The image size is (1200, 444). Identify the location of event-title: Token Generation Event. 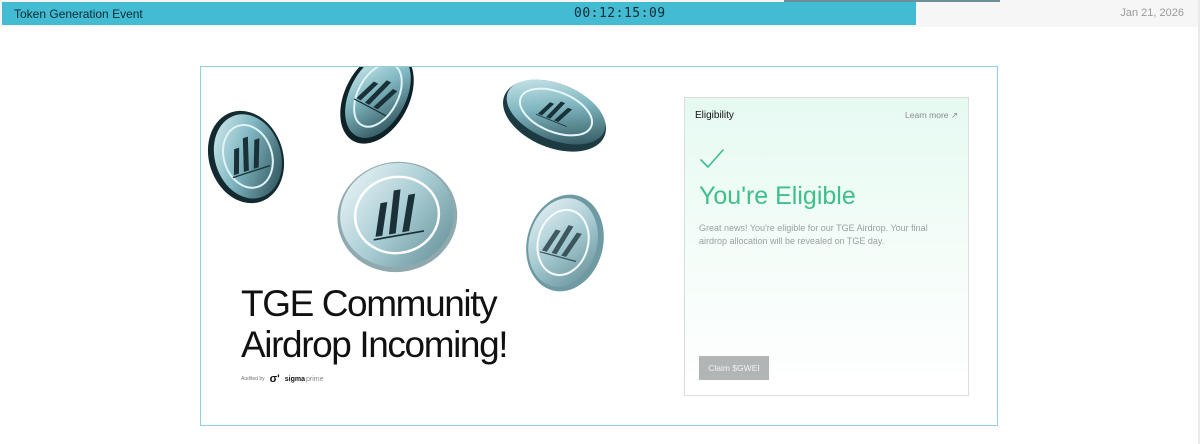
(78, 14).